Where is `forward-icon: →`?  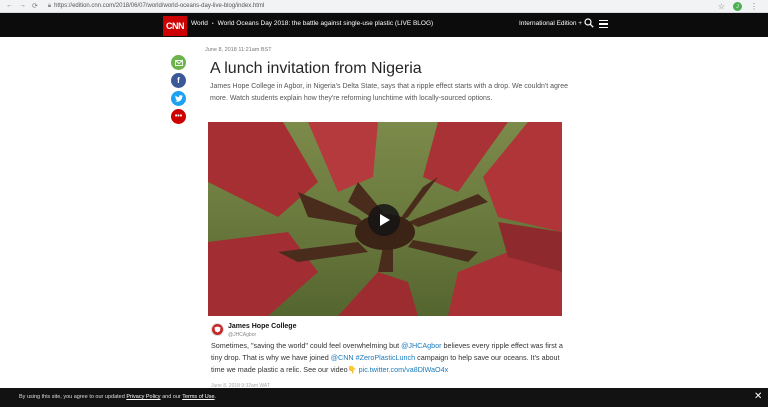 forward-icon: → is located at coordinates (22, 6).